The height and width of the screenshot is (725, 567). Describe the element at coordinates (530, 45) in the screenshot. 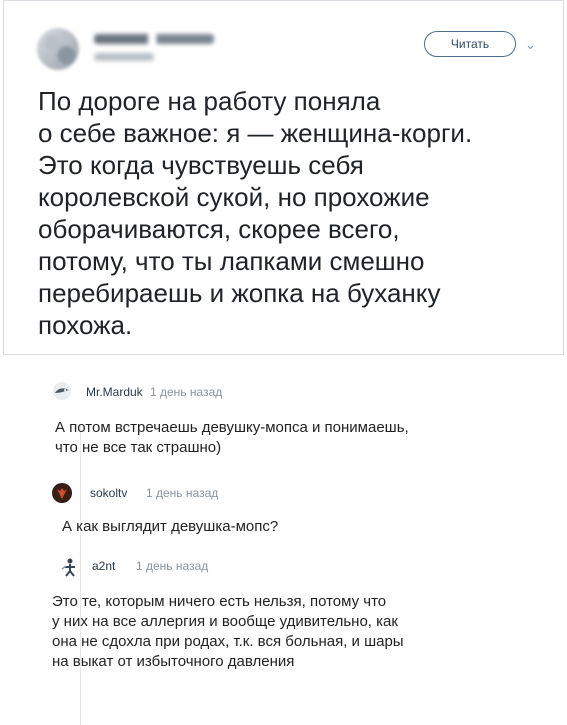

I see `chevron-down-icon: ⌄` at that location.